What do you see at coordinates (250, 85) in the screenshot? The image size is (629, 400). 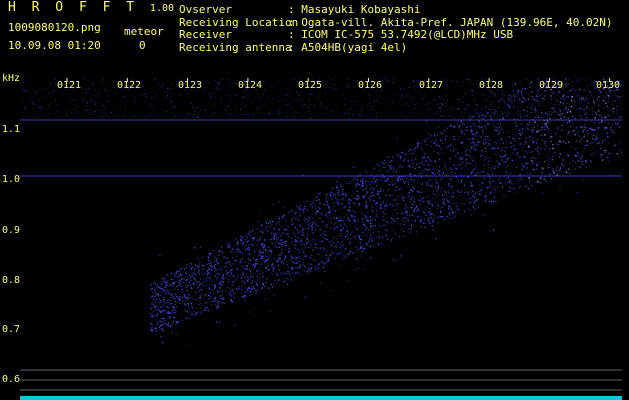 I see `time-tick-label: 0124` at bounding box center [250, 85].